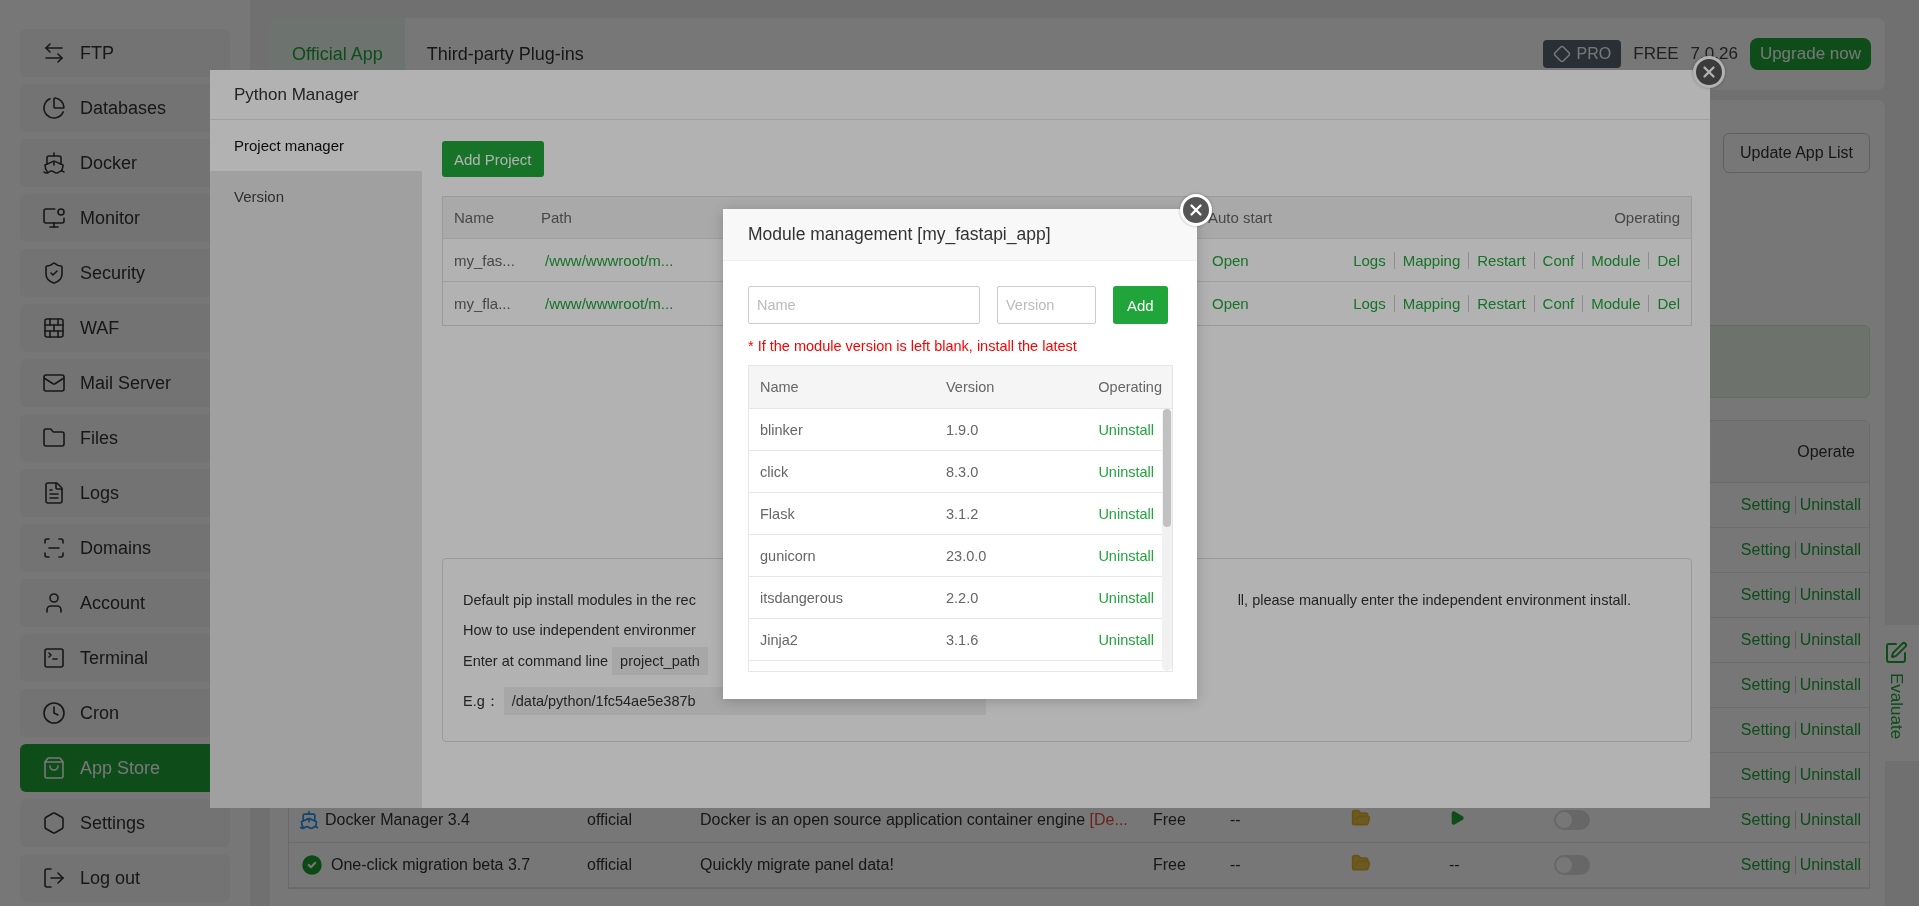 The height and width of the screenshot is (906, 1919). What do you see at coordinates (971, 387) in the screenshot?
I see `column-header: Version` at bounding box center [971, 387].